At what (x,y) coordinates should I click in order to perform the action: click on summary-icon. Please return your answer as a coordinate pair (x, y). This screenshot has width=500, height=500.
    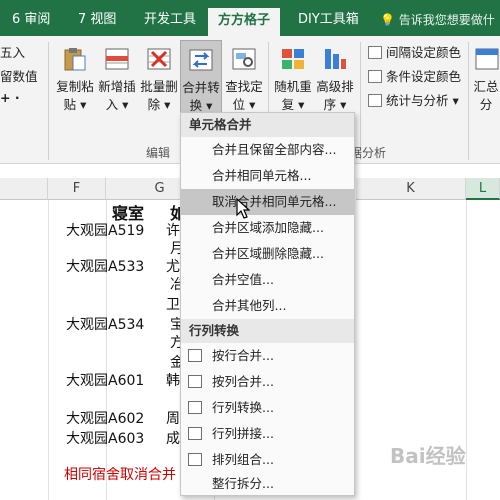
    Looking at the image, I should click on (487, 59).